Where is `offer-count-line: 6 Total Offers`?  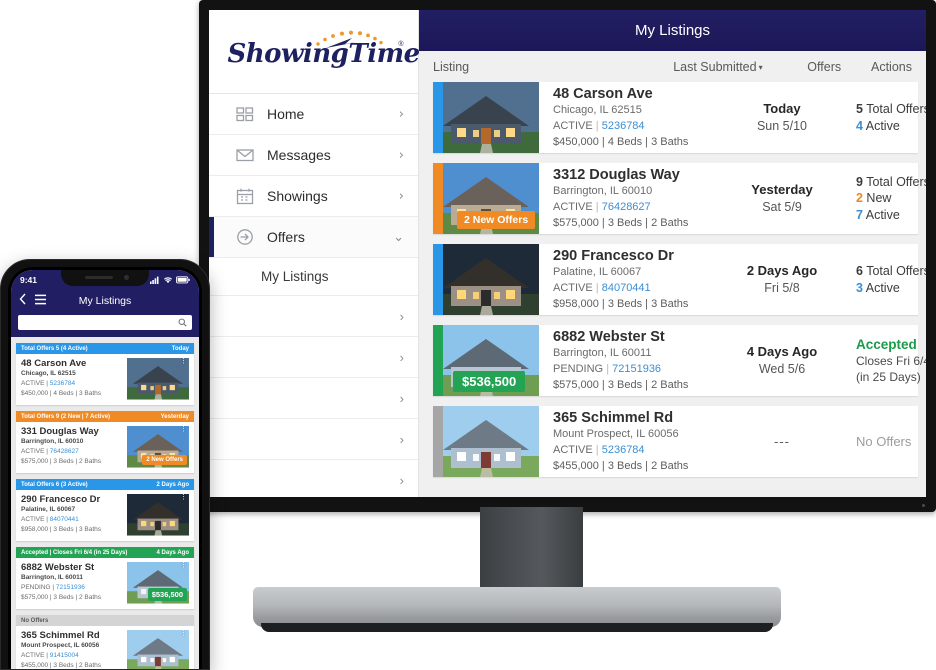 offer-count-line: 6 Total Offers is located at coordinates (891, 270).